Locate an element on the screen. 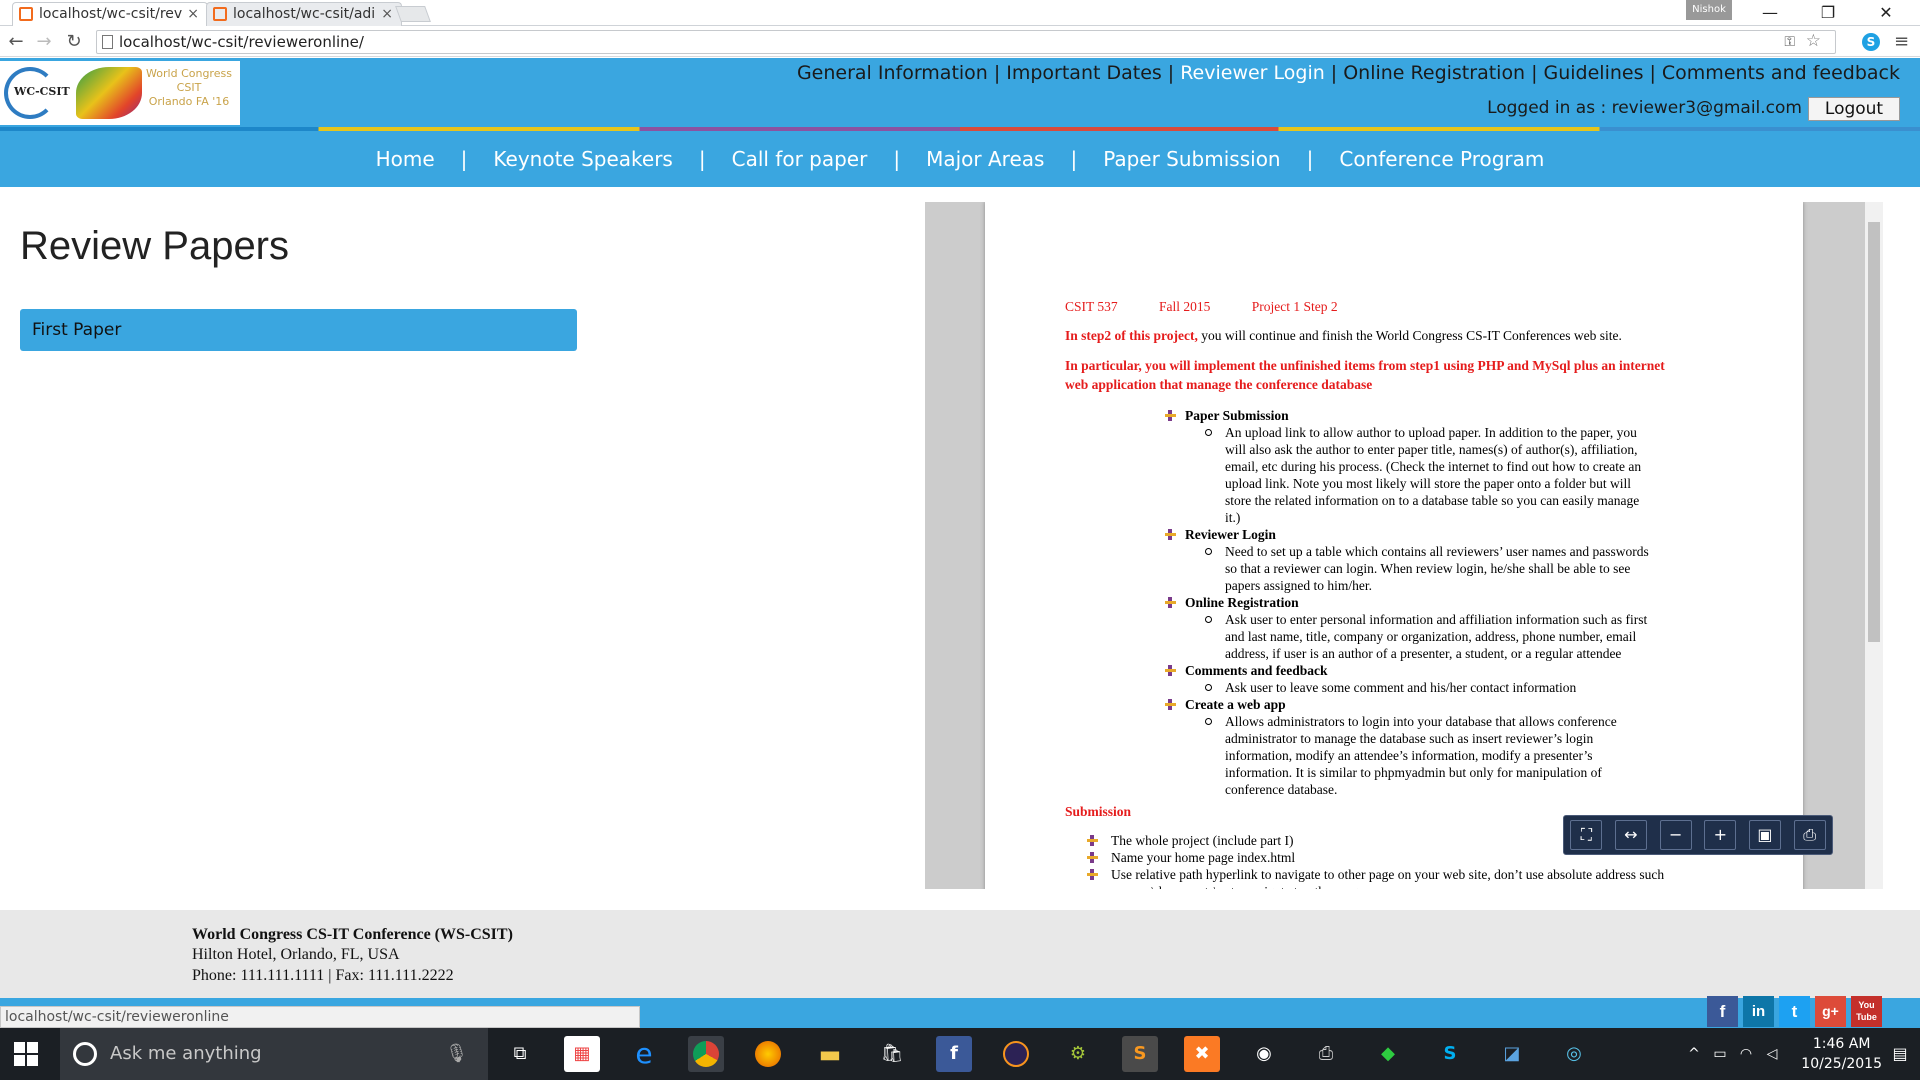 The width and height of the screenshot is (1920, 1080). facebook-icon: f is located at coordinates (1722, 1011).